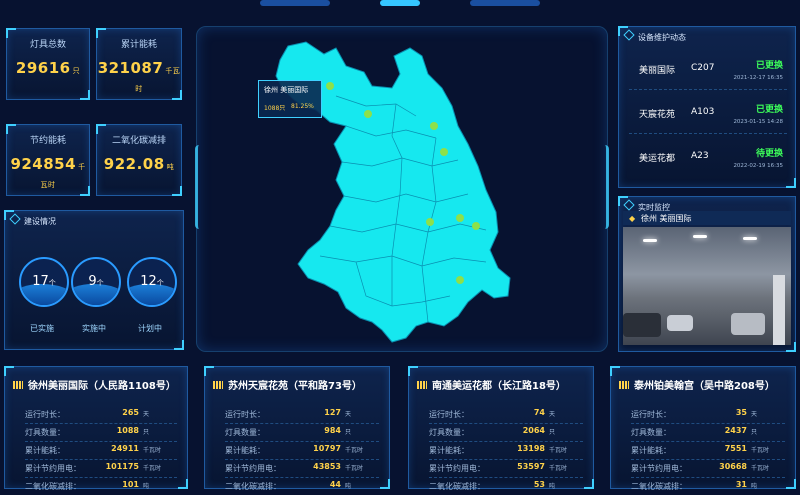 Image resolution: width=800 pixels, height=495 pixels. What do you see at coordinates (708, 414) in the screenshot?
I see `table-row: 运行时长： 35 天` at bounding box center [708, 414].